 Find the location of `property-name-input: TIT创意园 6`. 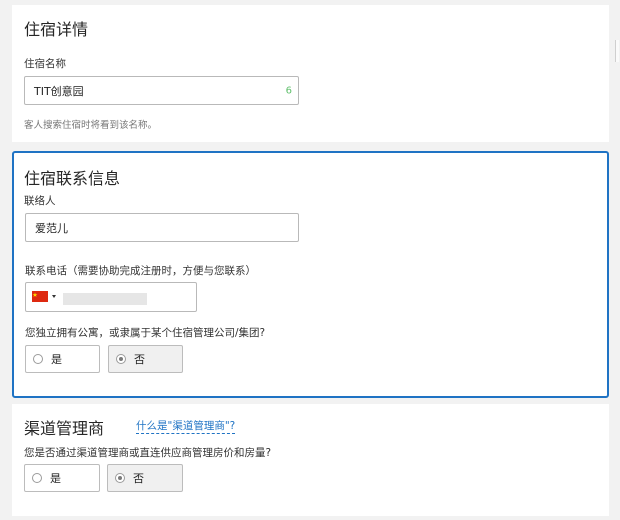

property-name-input: TIT创意园 6 is located at coordinates (161, 90).